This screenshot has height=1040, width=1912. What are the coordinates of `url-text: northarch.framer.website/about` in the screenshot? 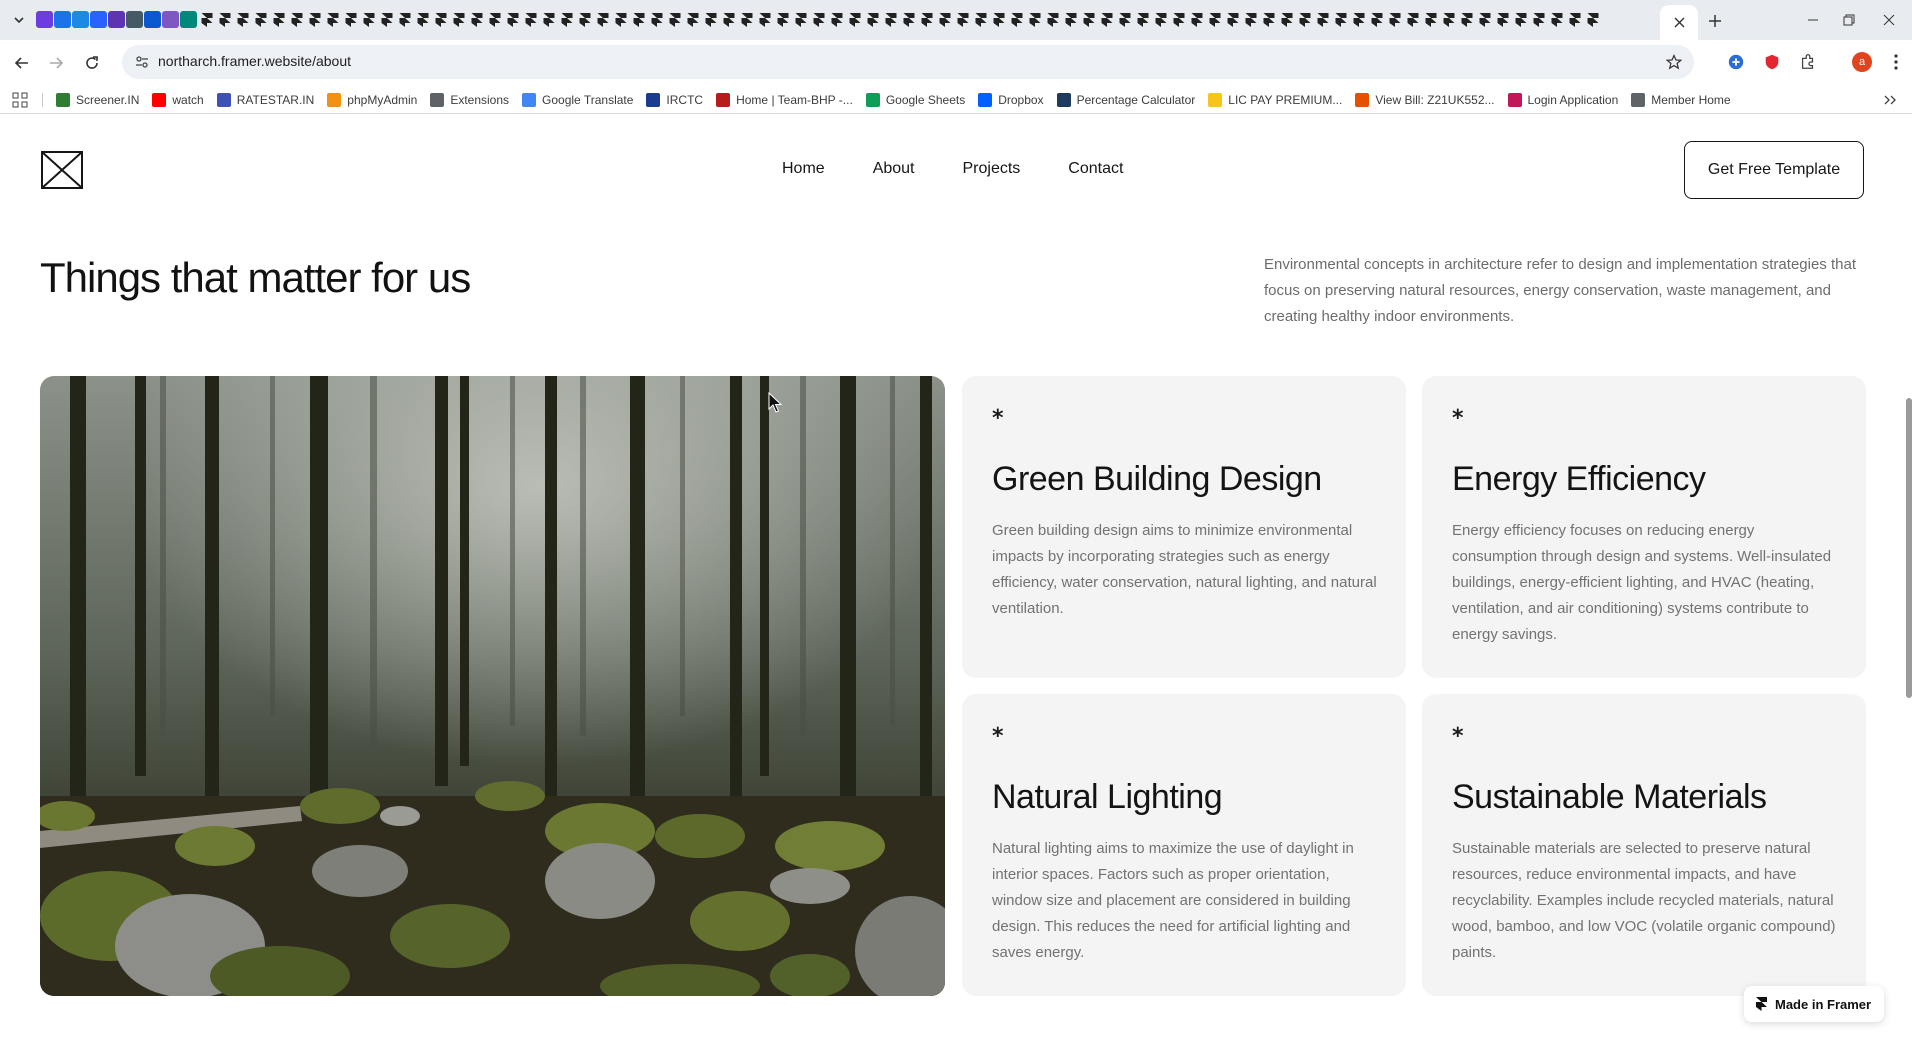 It's located at (254, 61).